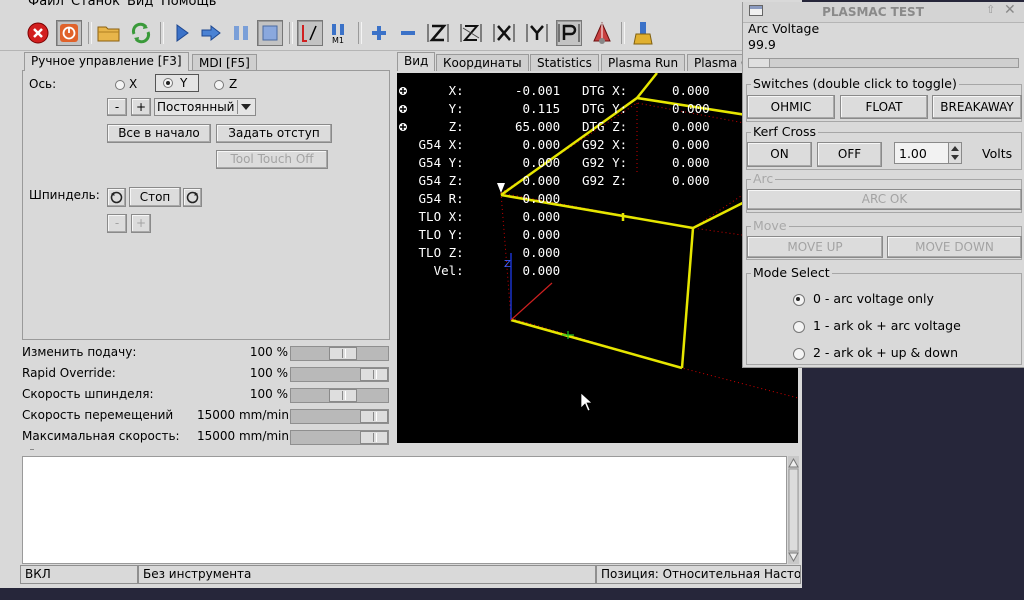  I want to click on pause-icon, so click(241, 33).